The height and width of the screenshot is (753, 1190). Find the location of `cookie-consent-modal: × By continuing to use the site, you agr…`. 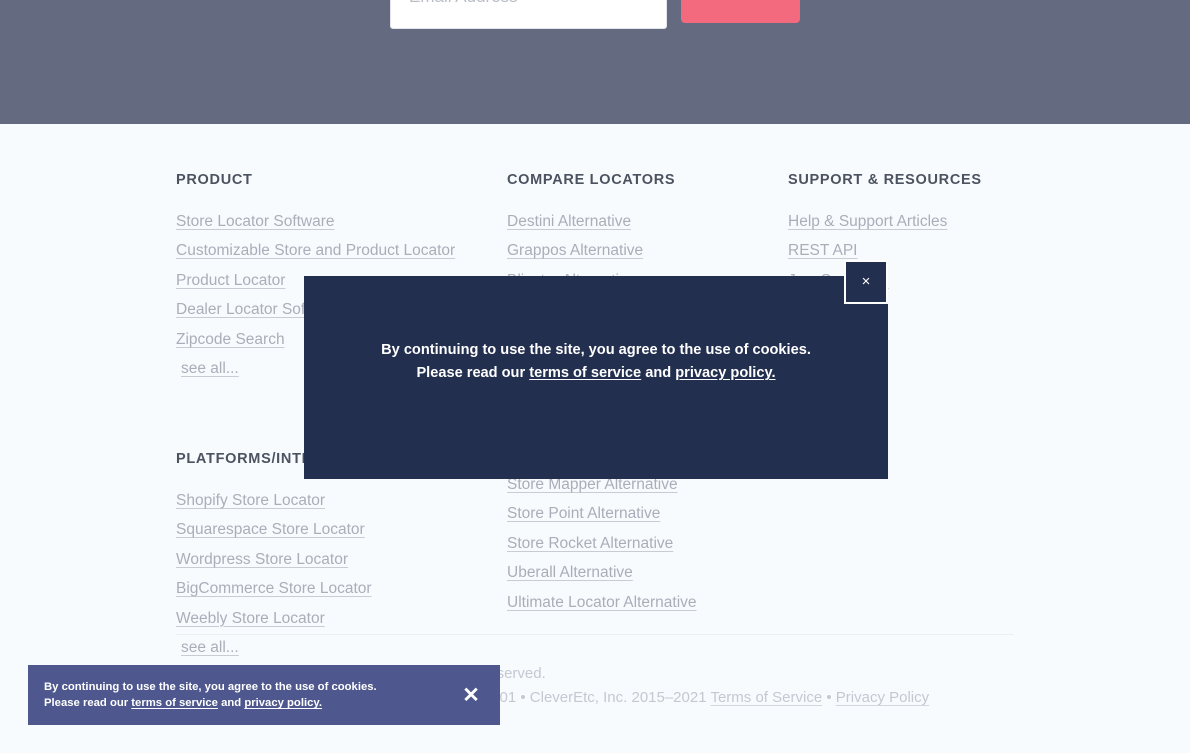

cookie-consent-modal: × By continuing to use the site, you agr… is located at coordinates (596, 369).